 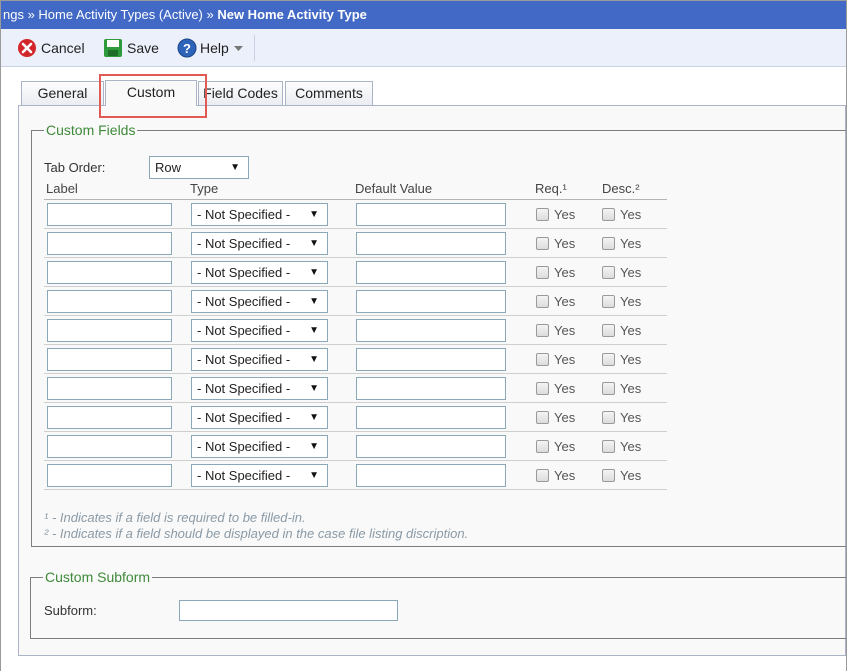 I want to click on custom-fields-header: Label Type Default Value Req.¹ Desc.², so click(x=355, y=190).